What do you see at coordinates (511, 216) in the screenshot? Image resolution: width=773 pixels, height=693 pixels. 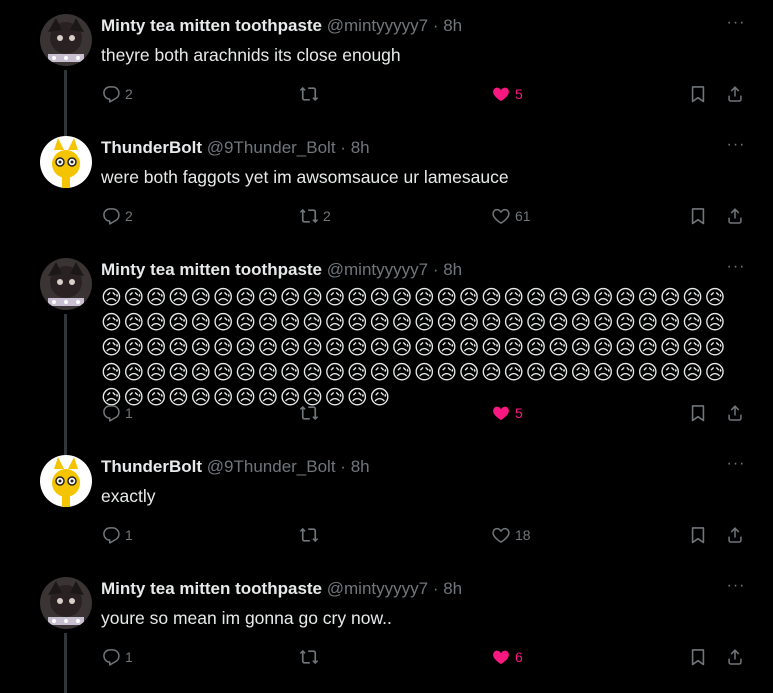 I see `like-button: 61` at bounding box center [511, 216].